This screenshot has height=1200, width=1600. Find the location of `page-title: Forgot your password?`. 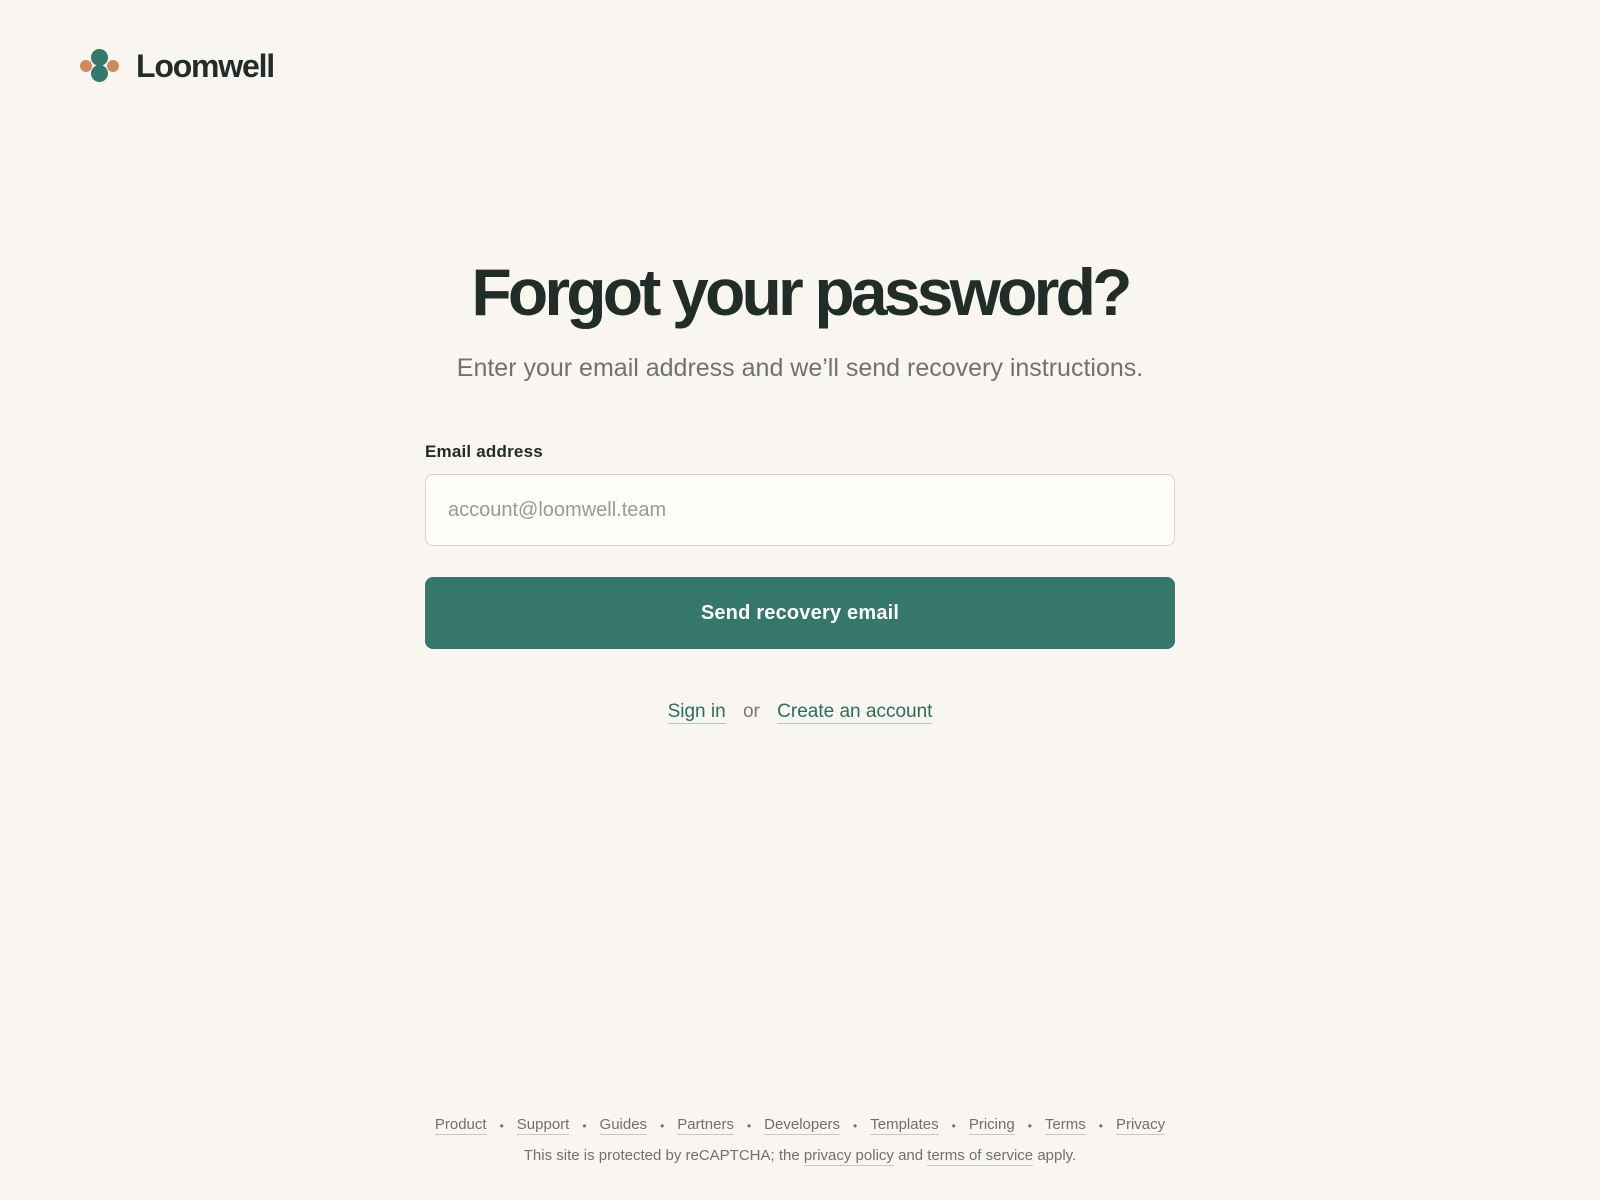

page-title: Forgot your password? is located at coordinates (801, 292).